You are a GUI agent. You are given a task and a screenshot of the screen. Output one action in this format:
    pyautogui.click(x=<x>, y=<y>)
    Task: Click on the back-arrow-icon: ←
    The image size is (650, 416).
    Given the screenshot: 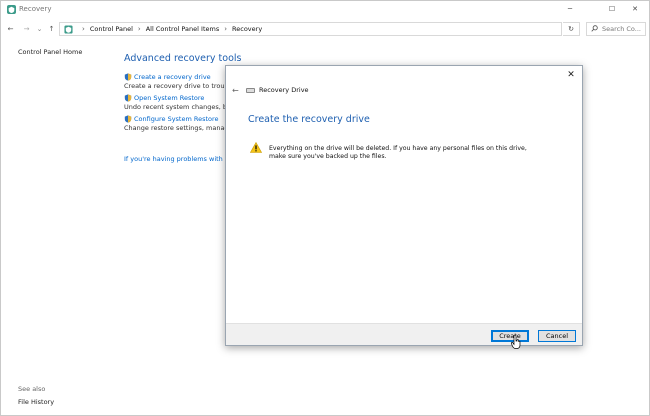 What is the action you would take?
    pyautogui.click(x=10, y=29)
    